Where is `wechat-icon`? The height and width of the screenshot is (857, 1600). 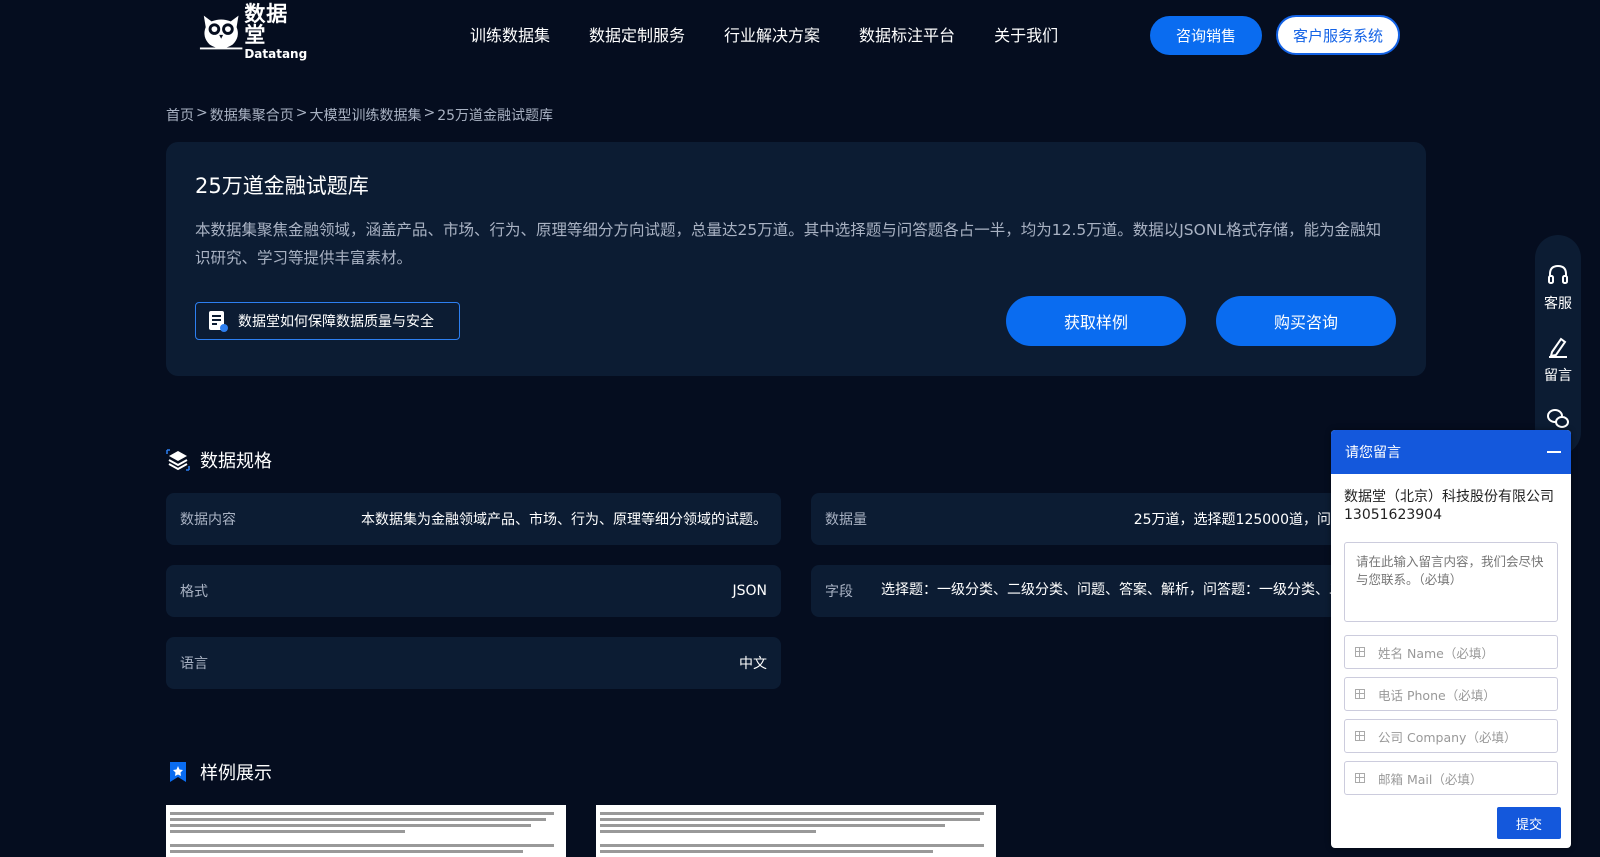
wechat-icon is located at coordinates (1558, 418).